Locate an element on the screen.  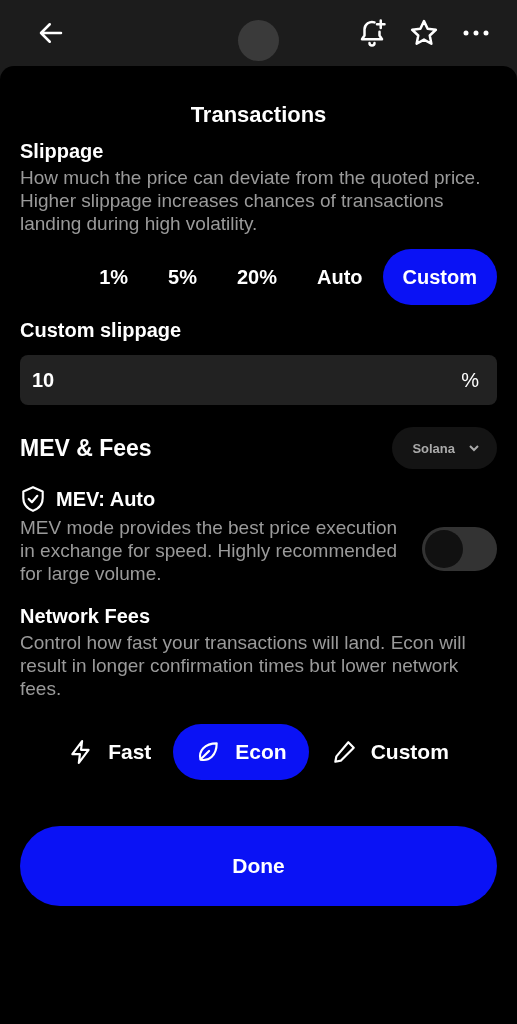
avatar-icon is located at coordinates (258, 40).